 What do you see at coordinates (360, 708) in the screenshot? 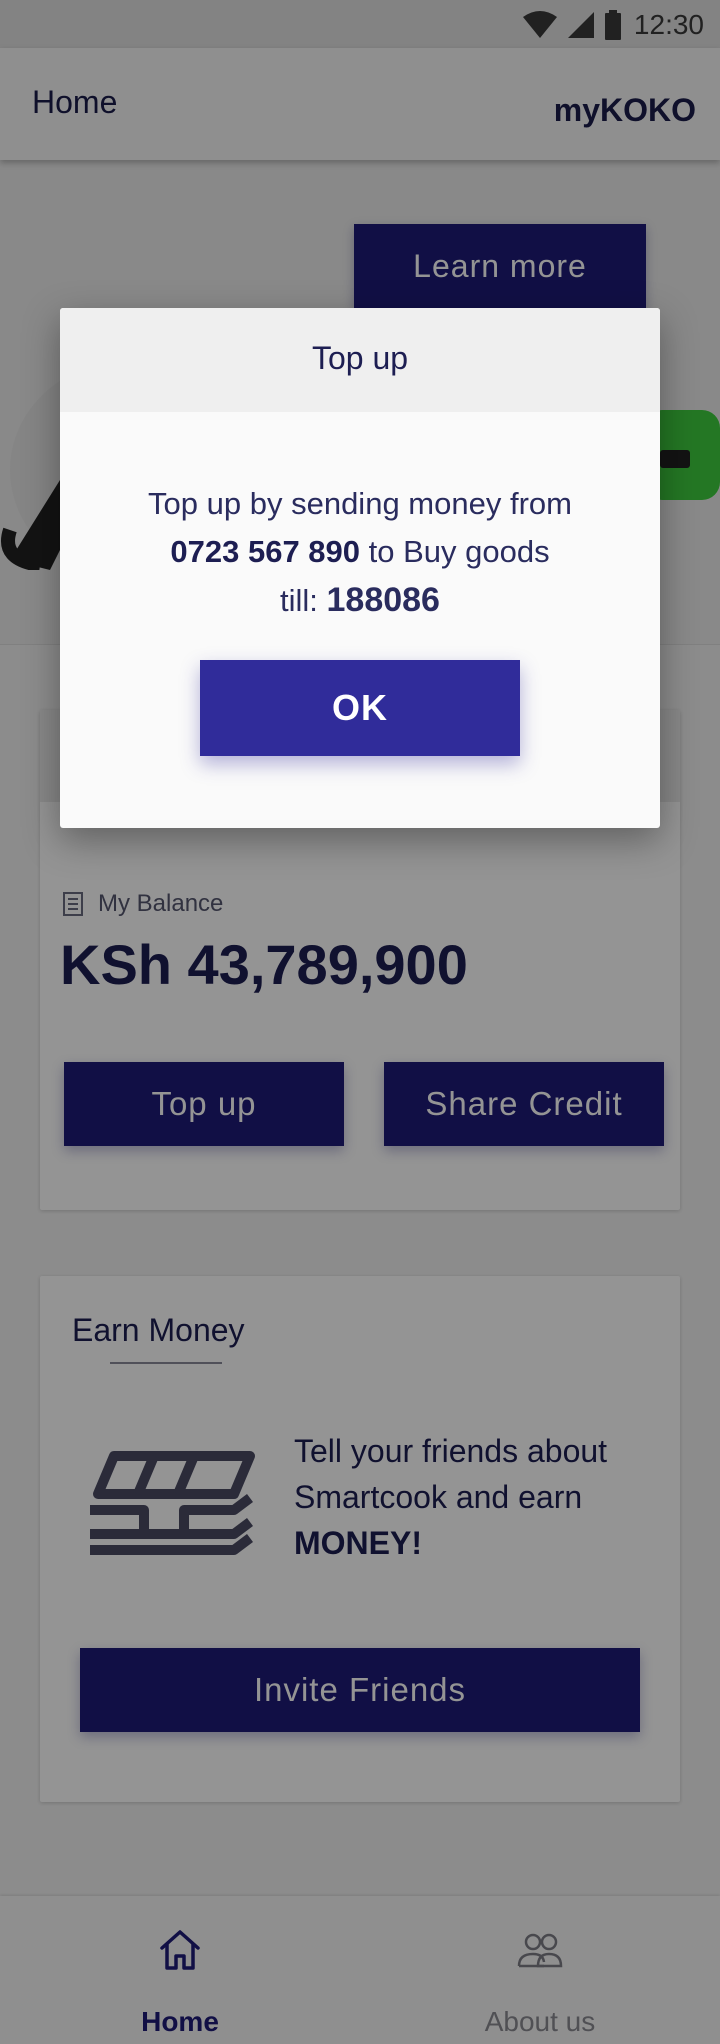
I see `ok-button: OK` at bounding box center [360, 708].